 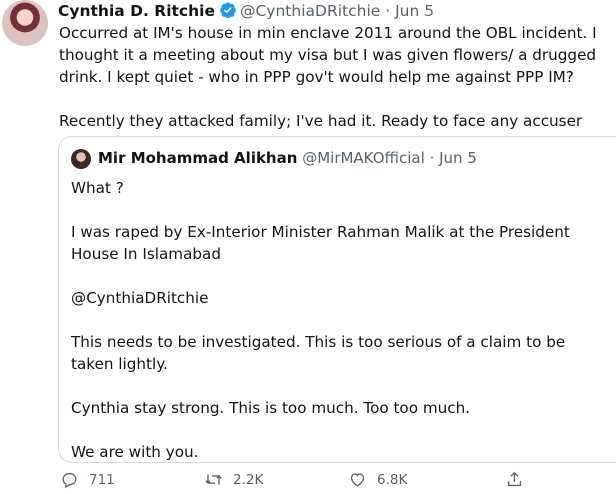 I want to click on reply-button: 711, so click(x=87, y=479).